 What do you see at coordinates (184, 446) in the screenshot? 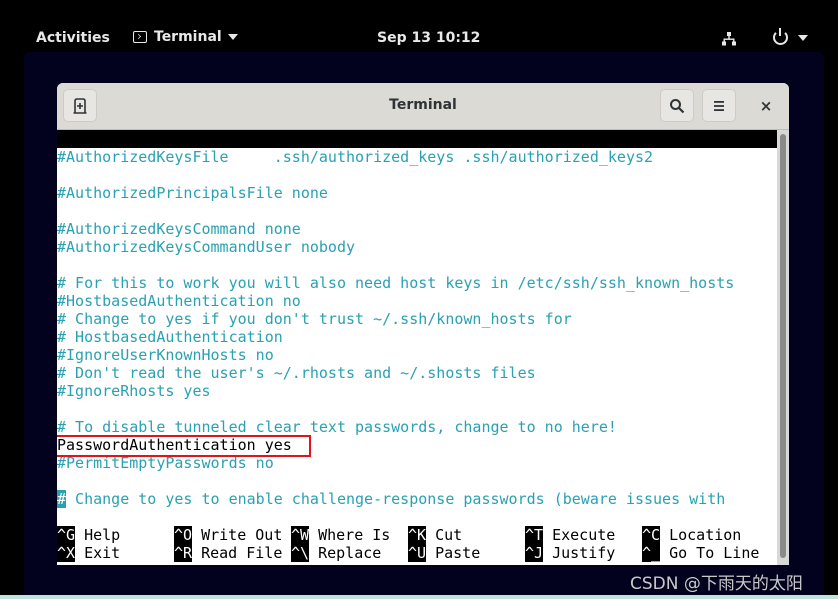
I see `red-highlight-box` at bounding box center [184, 446].